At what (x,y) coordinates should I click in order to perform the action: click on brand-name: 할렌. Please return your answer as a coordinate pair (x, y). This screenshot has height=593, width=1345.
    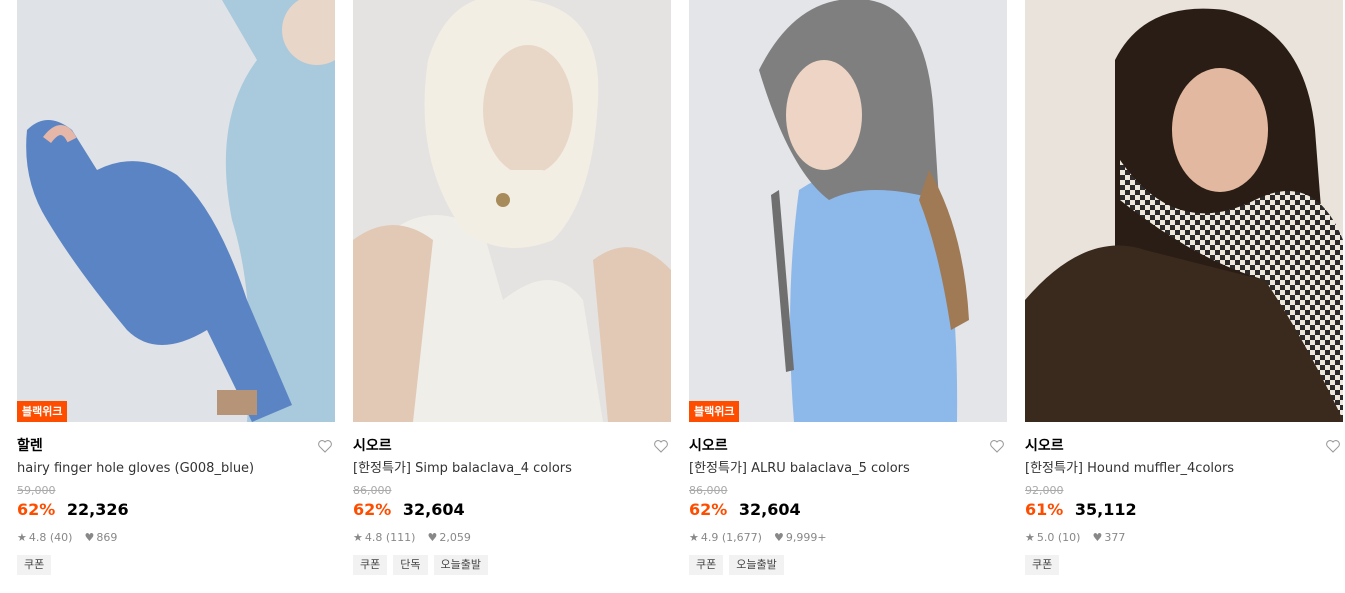
    Looking at the image, I should click on (176, 446).